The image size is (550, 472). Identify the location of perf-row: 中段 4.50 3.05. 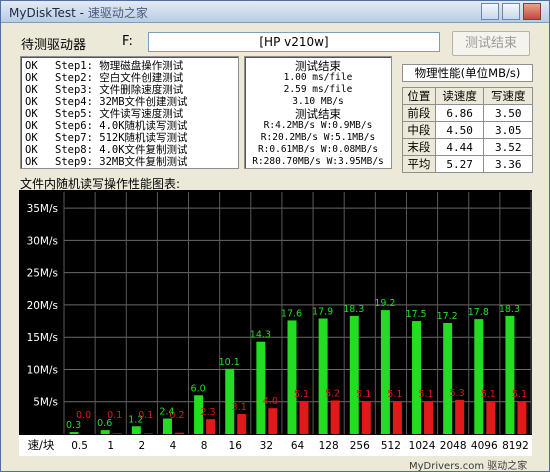
(467, 130).